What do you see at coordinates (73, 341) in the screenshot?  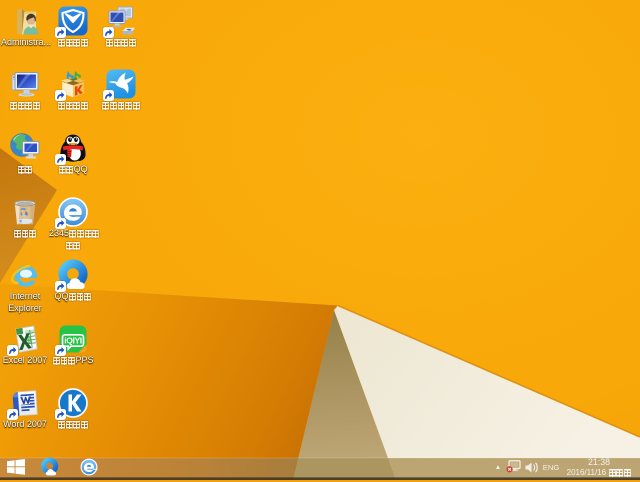 I see `svg-text: iQIYI` at bounding box center [73, 341].